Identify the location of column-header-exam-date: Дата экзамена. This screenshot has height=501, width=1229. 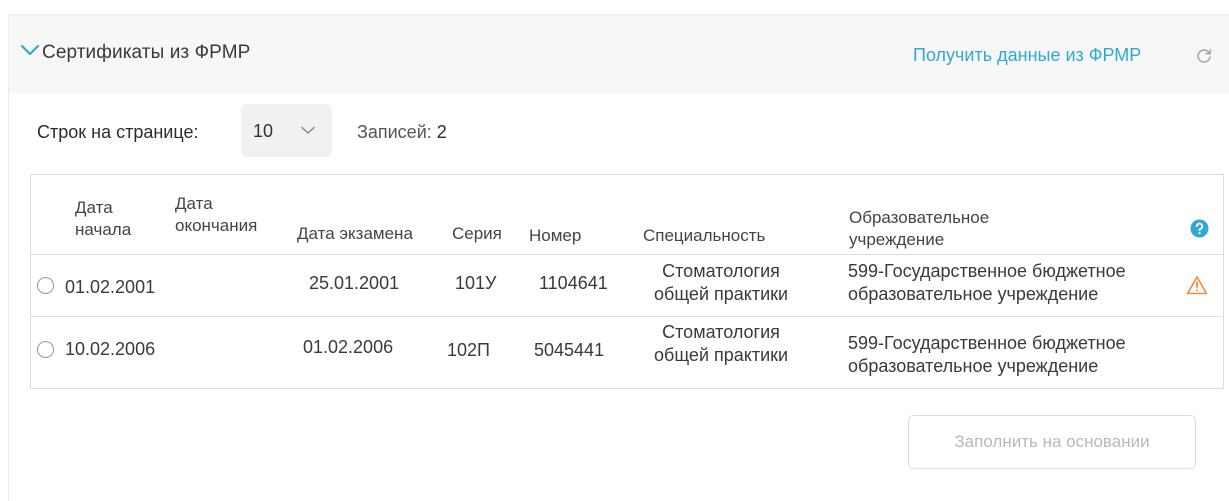
(355, 234).